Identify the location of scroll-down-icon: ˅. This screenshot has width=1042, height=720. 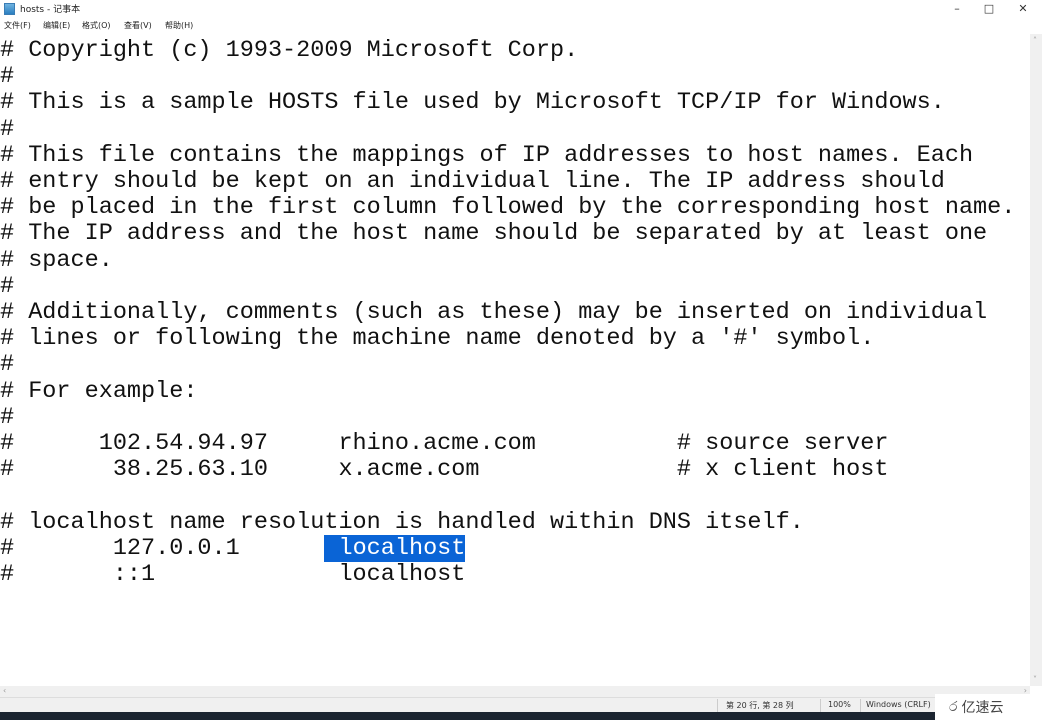
(1035, 679).